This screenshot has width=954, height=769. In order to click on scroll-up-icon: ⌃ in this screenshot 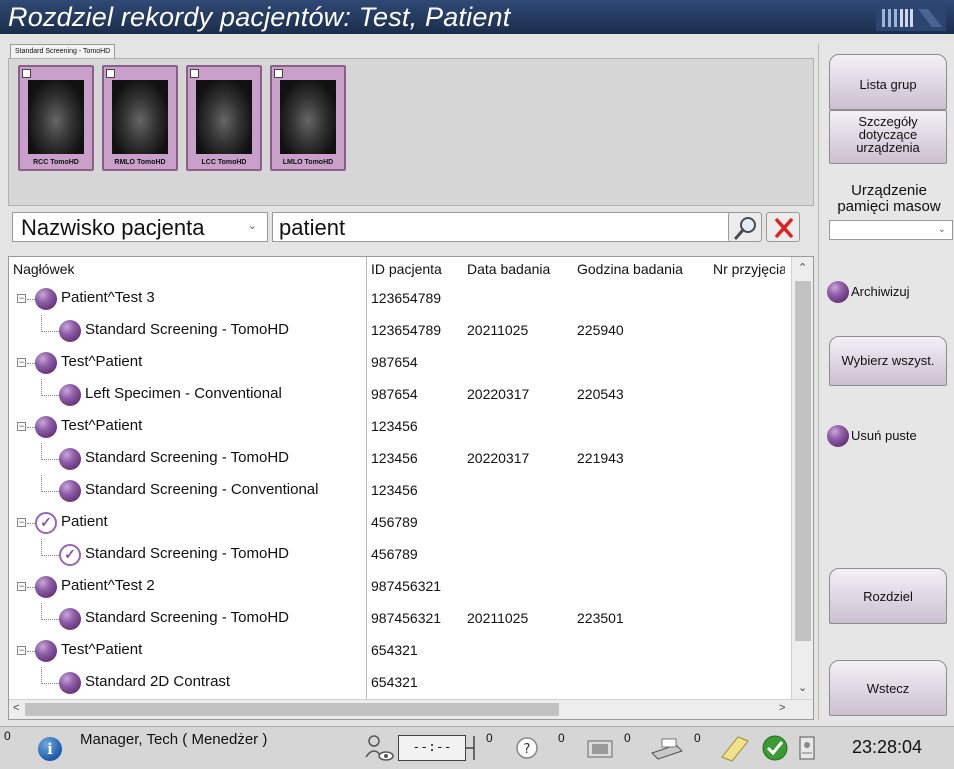, I will do `click(802, 267)`.